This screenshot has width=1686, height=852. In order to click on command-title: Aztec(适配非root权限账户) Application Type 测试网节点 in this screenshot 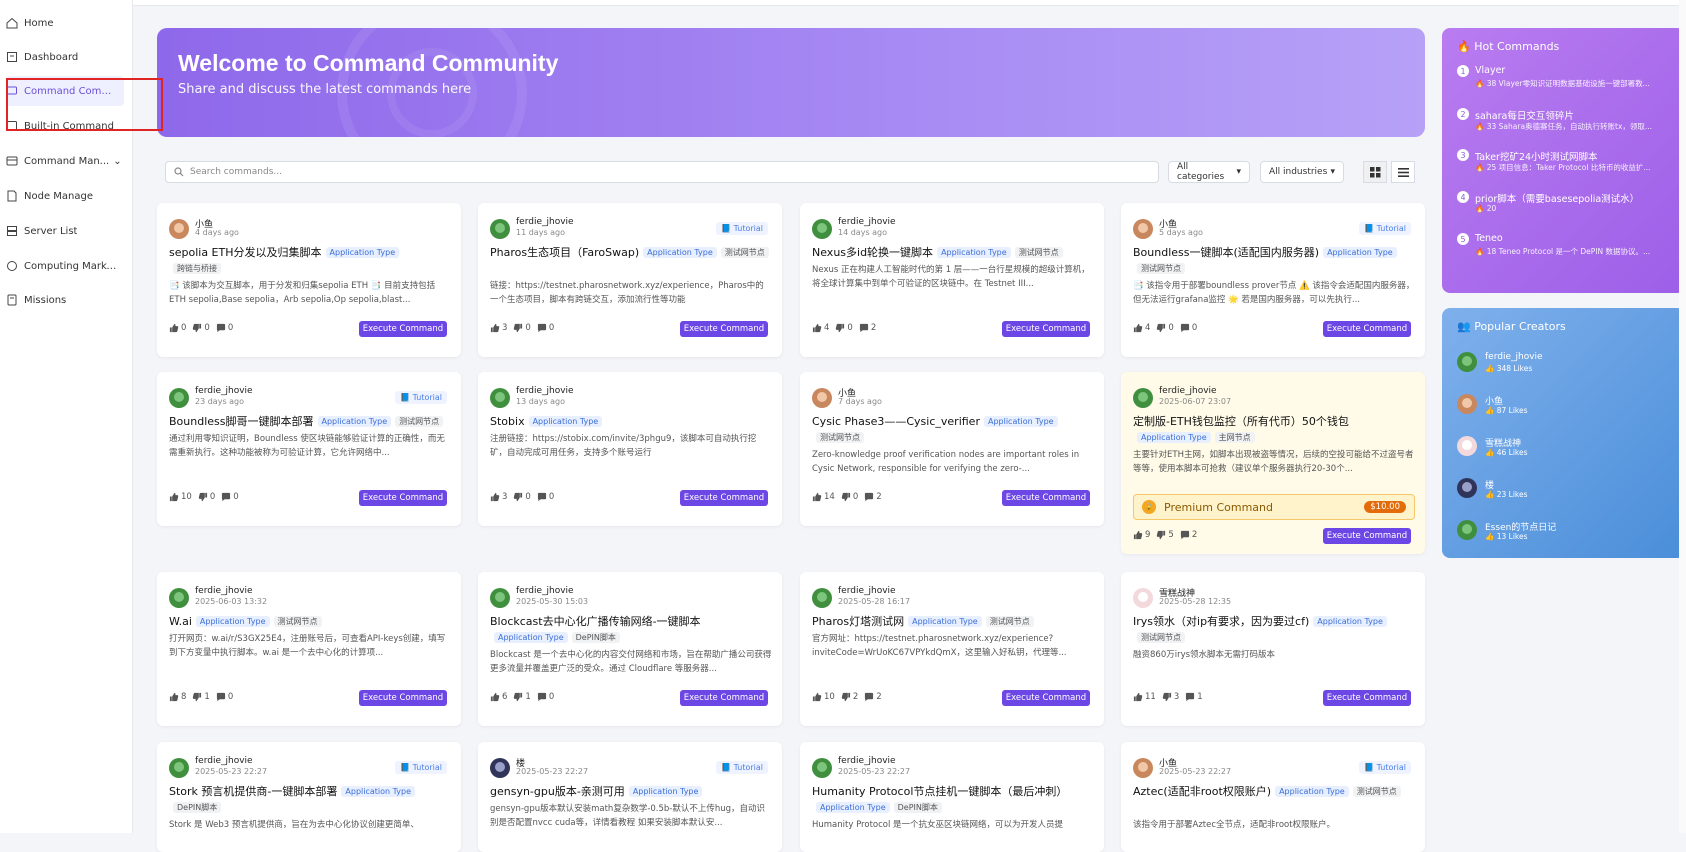, I will do `click(1274, 792)`.